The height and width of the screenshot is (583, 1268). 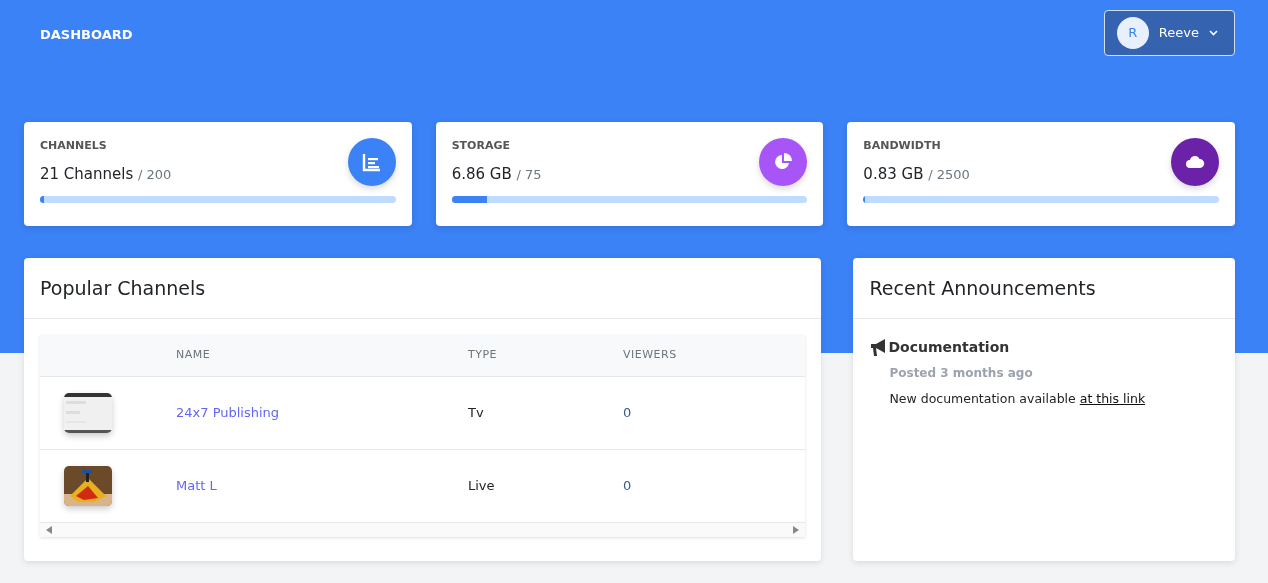 What do you see at coordinates (228, 413) in the screenshot?
I see `channel-link: 24x7 Publishing` at bounding box center [228, 413].